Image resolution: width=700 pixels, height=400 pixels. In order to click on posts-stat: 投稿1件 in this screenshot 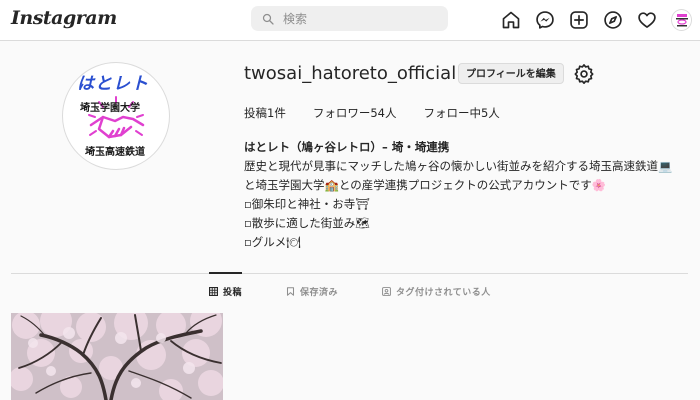, I will do `click(265, 113)`.